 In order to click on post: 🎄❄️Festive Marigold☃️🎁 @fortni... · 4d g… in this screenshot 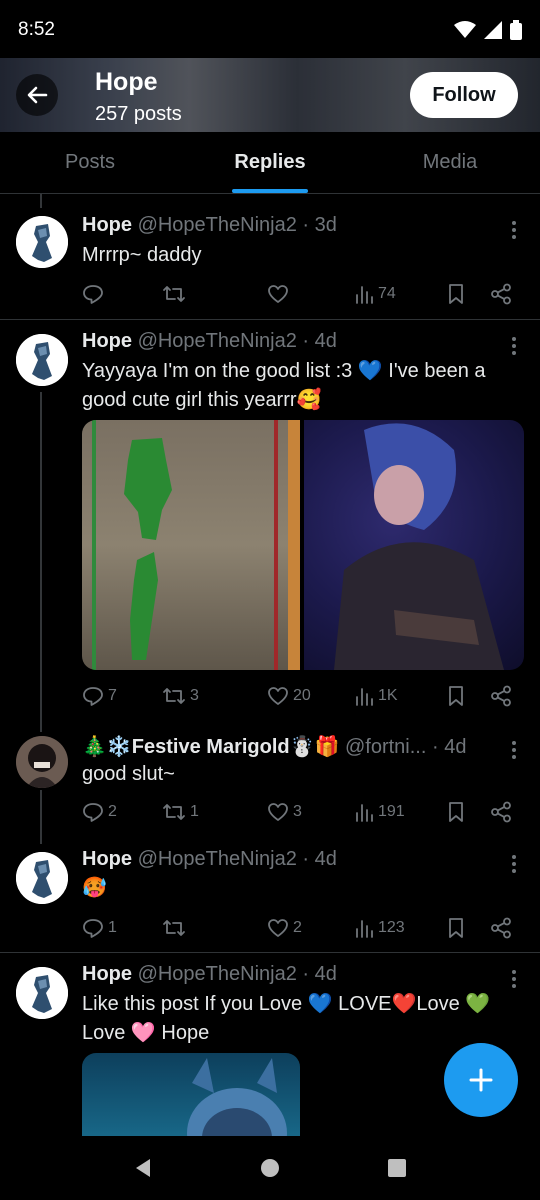, I will do `click(270, 778)`.